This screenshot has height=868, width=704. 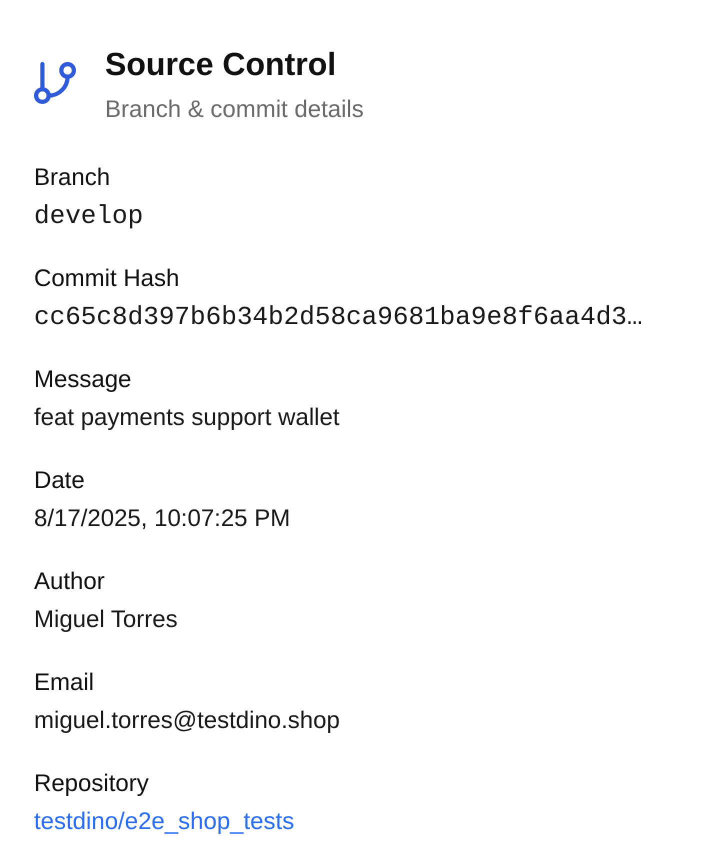 I want to click on field-label: Repository, so click(x=91, y=784).